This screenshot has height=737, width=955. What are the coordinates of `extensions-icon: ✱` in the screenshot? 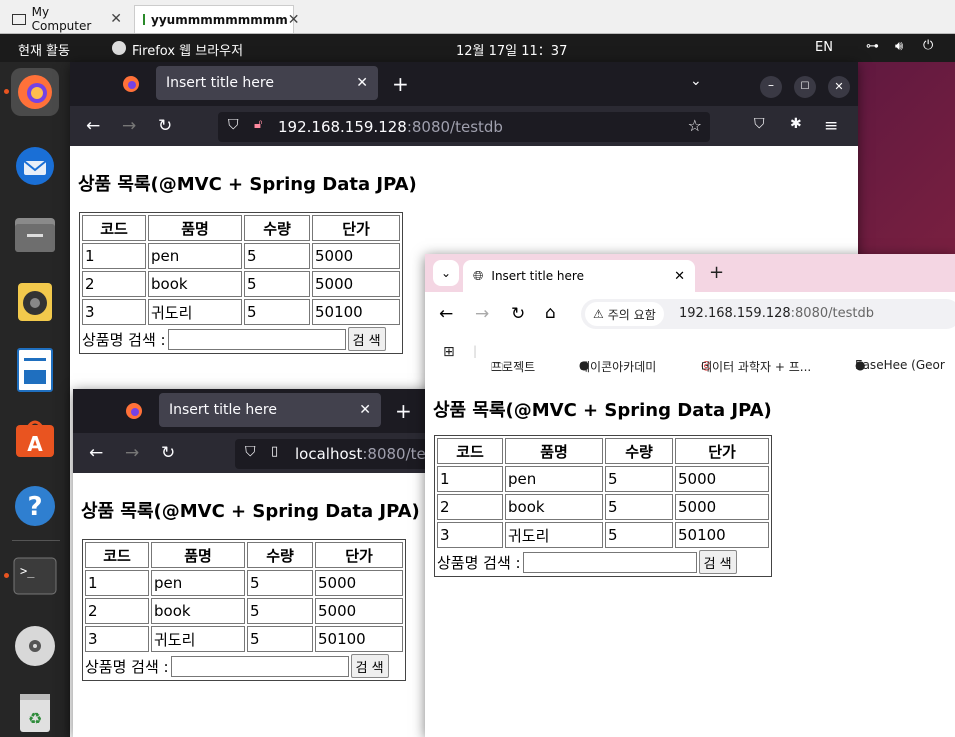 It's located at (796, 124).